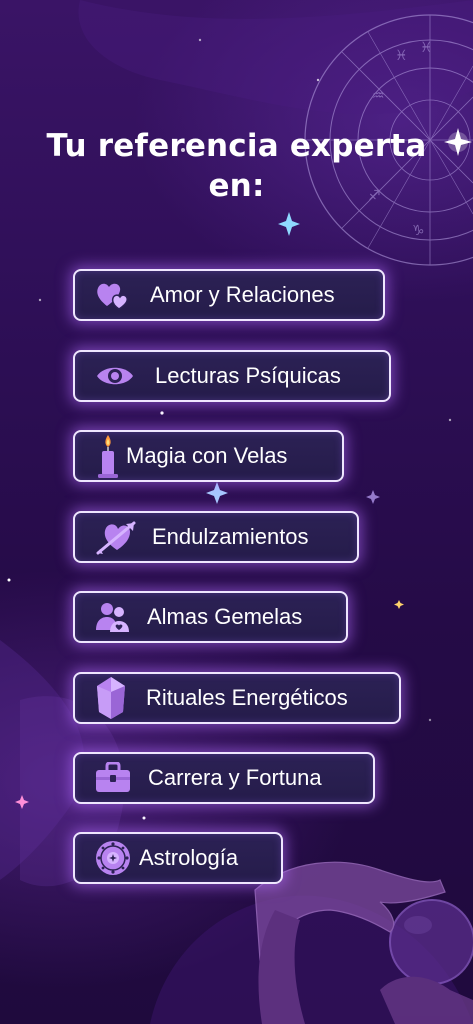 This screenshot has width=473, height=1024. Describe the element at coordinates (225, 616) in the screenshot. I see `menu-item-label: Almas Gemelas` at that location.